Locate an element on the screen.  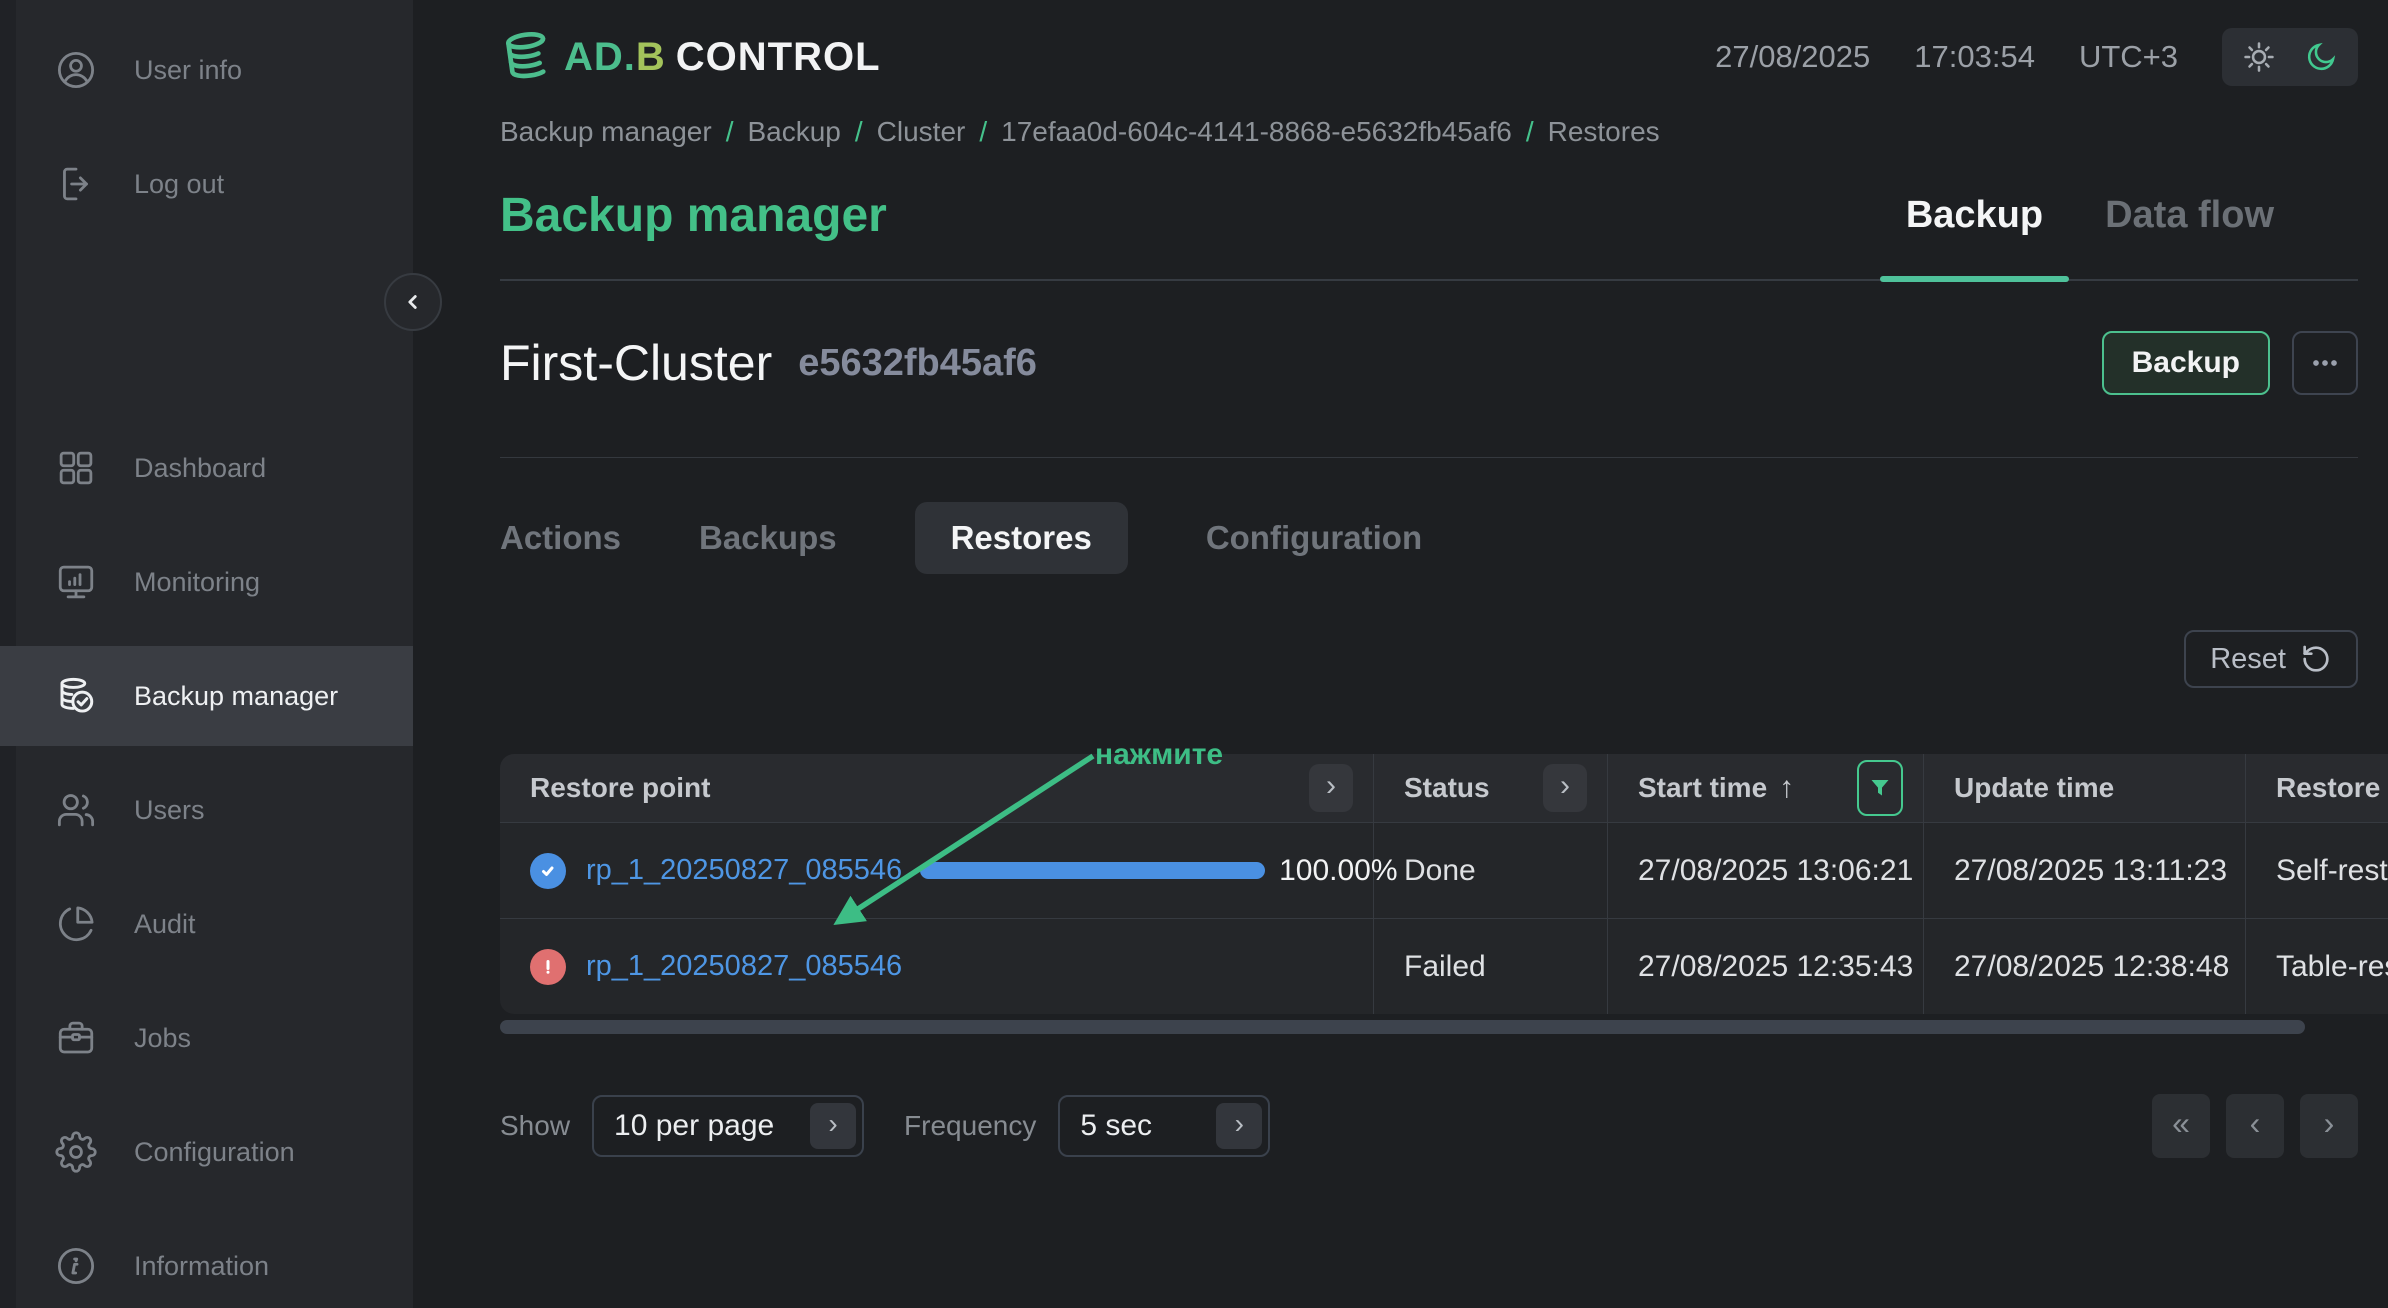
sidebar-item-dashboard: Dashboard is located at coordinates (206, 468).